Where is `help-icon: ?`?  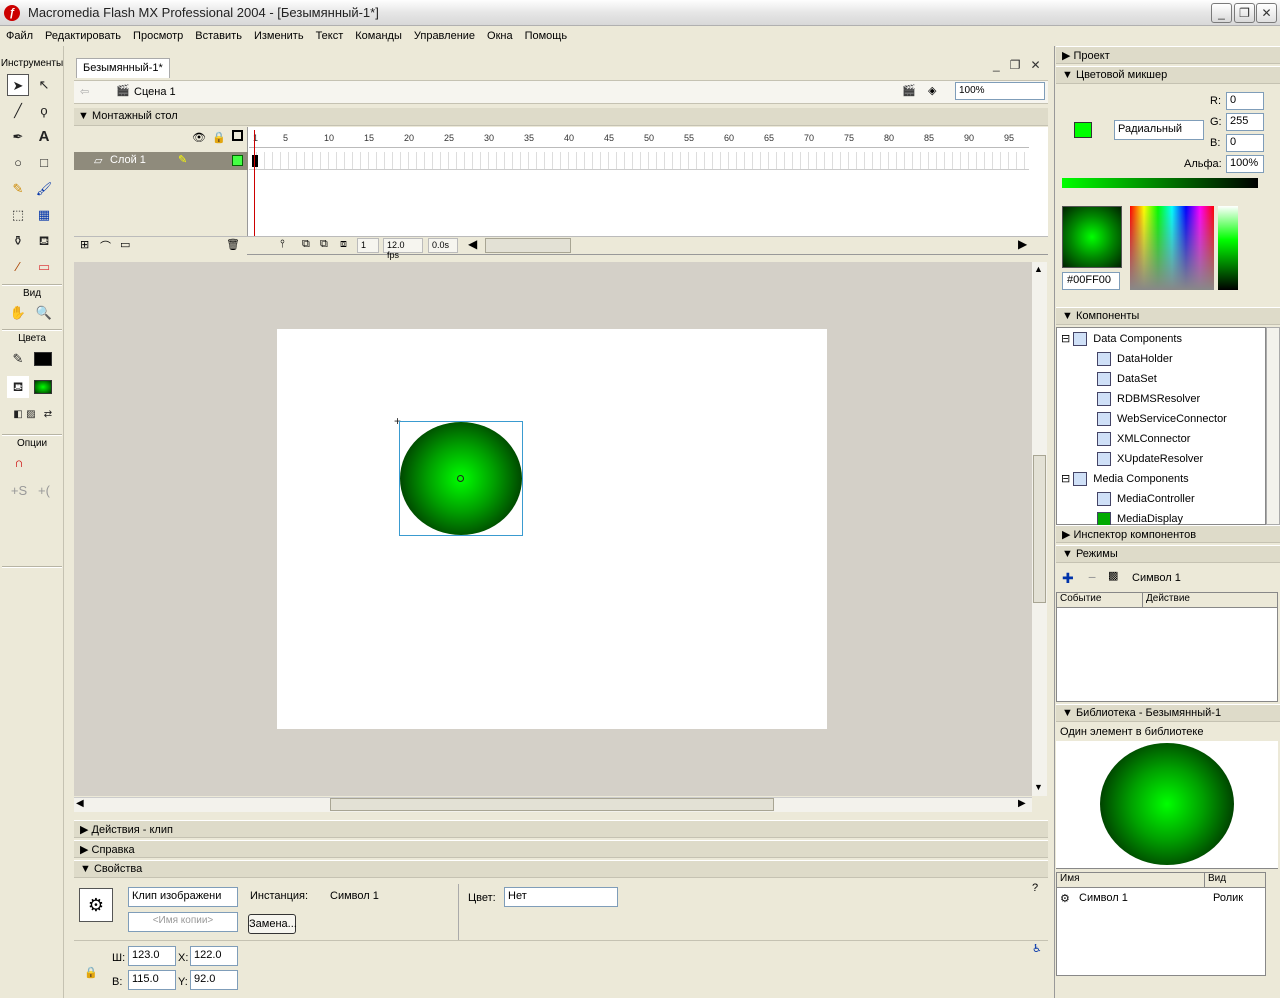 help-icon: ? is located at coordinates (1035, 888).